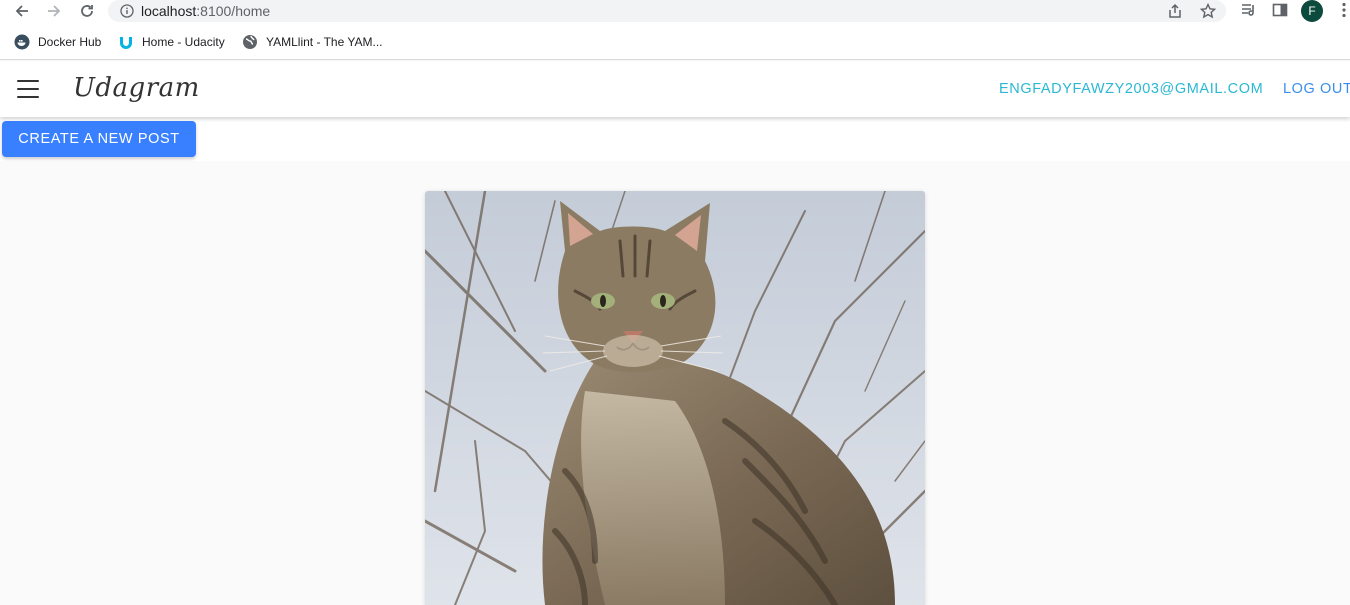 Image resolution: width=1350 pixels, height=605 pixels. Describe the element at coordinates (1208, 11) in the screenshot. I see `star-icon` at that location.